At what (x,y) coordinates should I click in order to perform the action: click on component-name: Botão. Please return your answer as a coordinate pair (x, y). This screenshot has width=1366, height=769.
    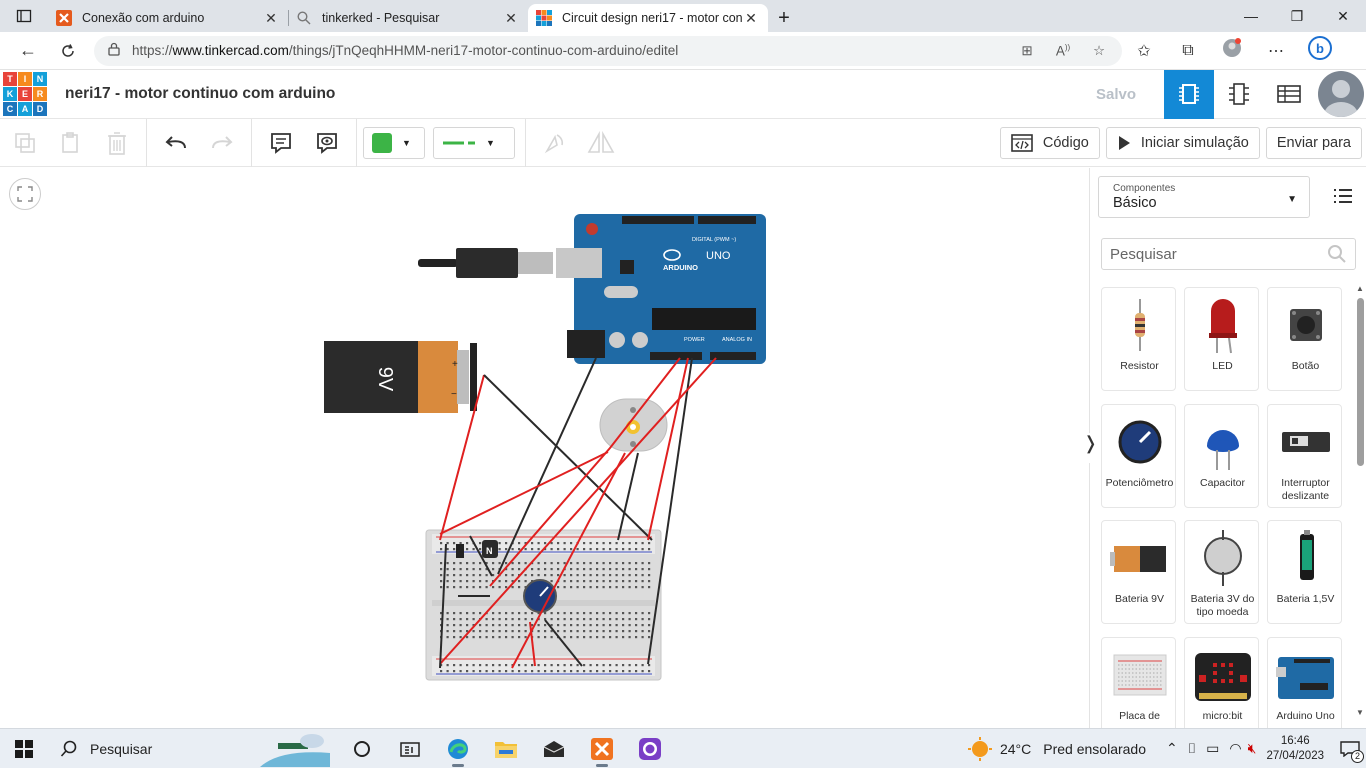
    Looking at the image, I should click on (1305, 366).